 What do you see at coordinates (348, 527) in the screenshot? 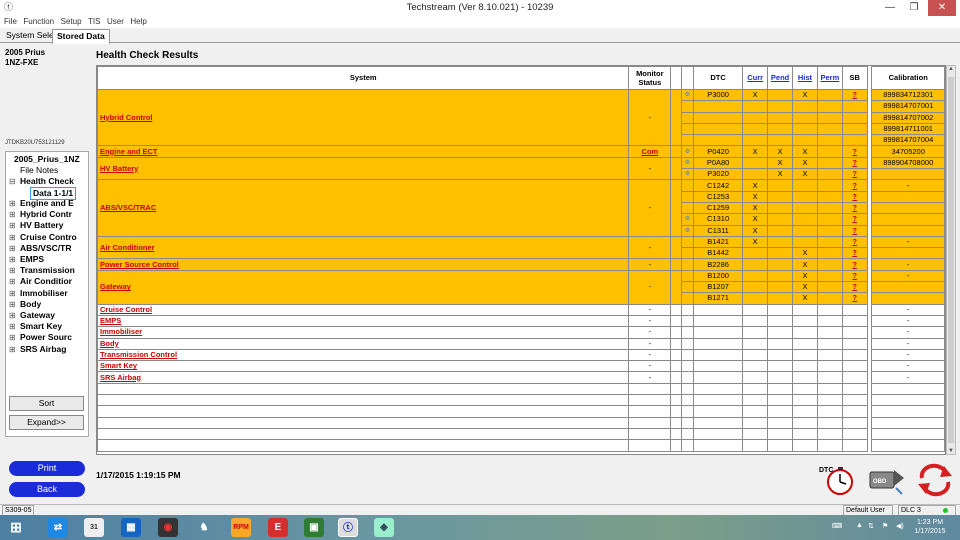
I see `techstream-taskbar-icon: ⓣ` at bounding box center [348, 527].